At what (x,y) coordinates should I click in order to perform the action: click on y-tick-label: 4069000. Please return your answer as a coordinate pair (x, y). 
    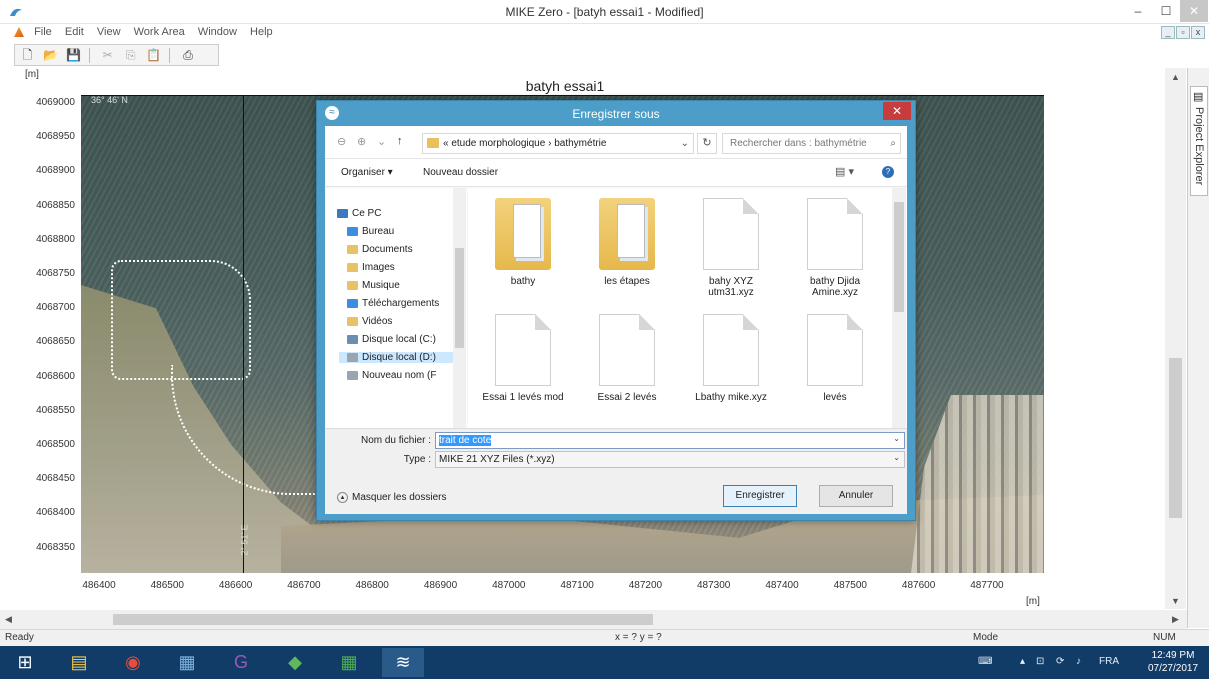
    Looking at the image, I should click on (55, 102).